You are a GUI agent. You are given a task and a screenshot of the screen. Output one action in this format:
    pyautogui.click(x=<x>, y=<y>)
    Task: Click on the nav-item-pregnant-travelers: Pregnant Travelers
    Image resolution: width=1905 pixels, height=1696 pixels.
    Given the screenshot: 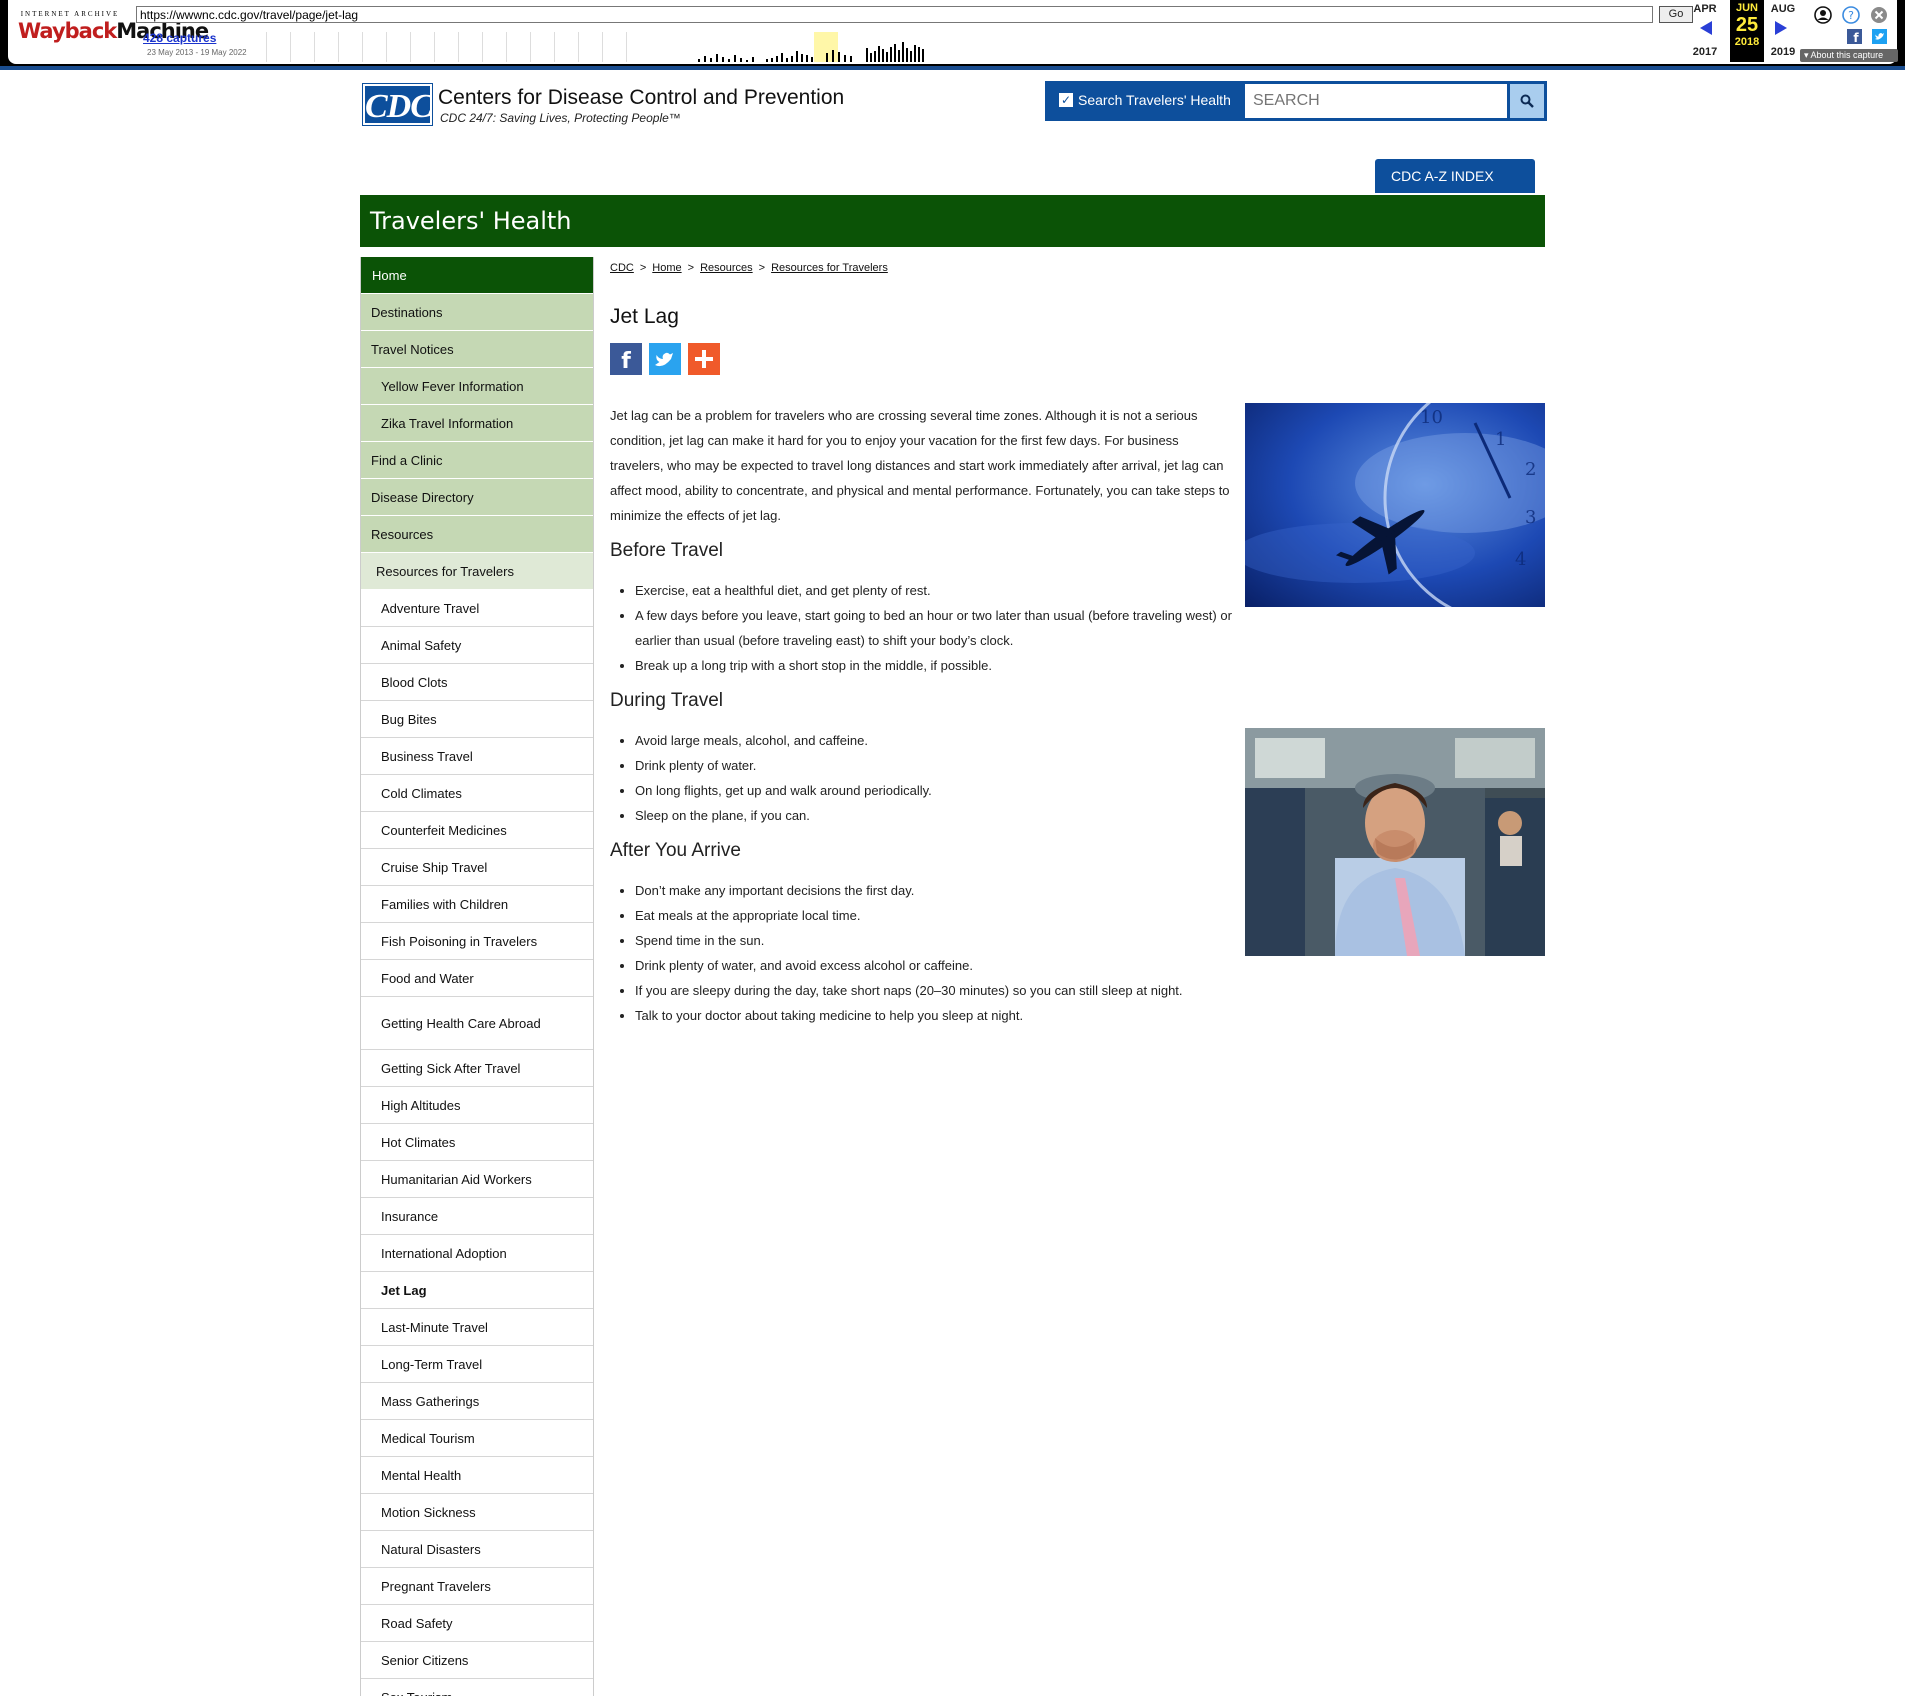 What is the action you would take?
    pyautogui.click(x=477, y=1586)
    